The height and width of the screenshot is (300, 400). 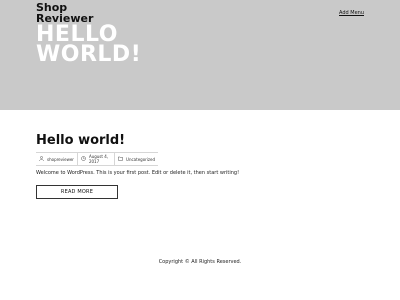 I want to click on post-date: August 4, 2017, so click(x=95, y=159).